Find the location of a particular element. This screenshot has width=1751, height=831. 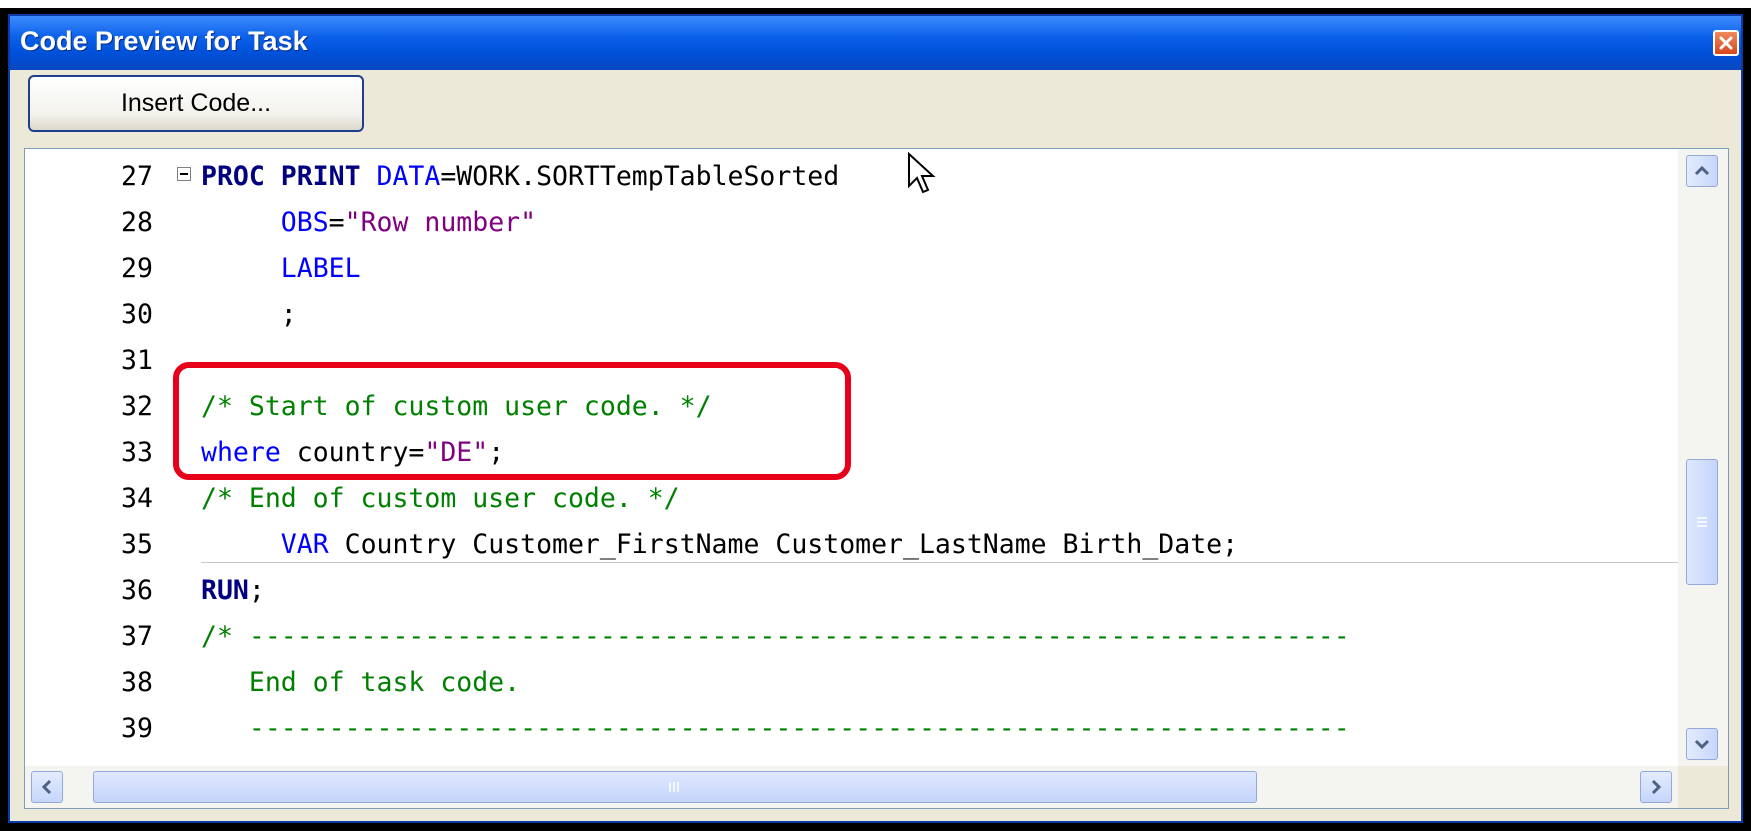

window-title: Code Preview for Task is located at coordinates (164, 41).